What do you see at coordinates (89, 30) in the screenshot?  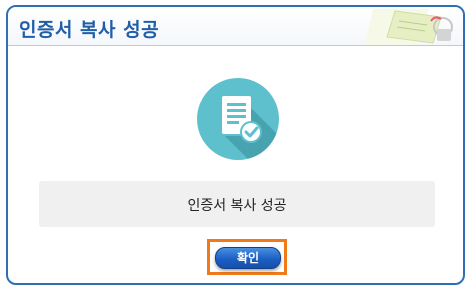 I see `dialog-title: 인증서 복사 성공` at bounding box center [89, 30].